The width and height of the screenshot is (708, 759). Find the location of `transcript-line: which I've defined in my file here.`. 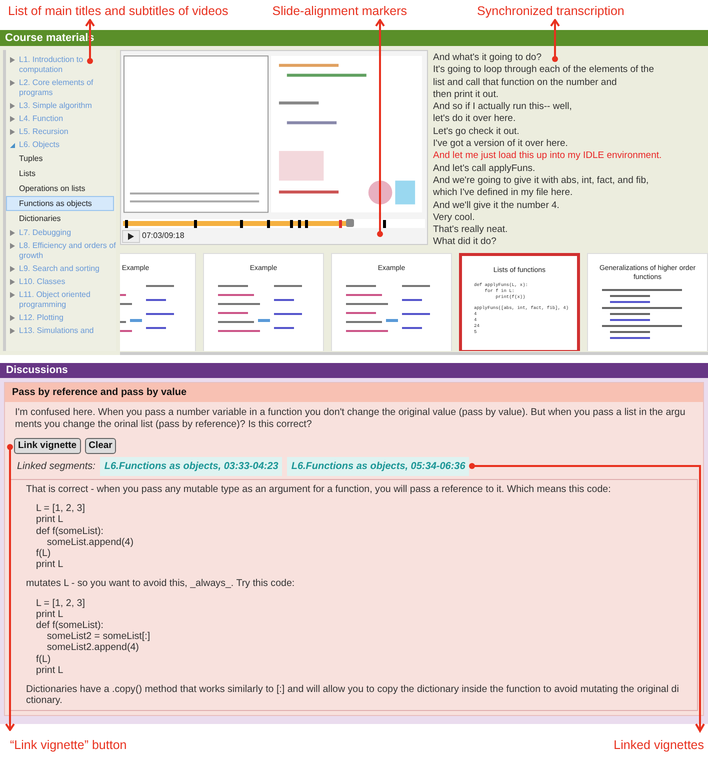

transcript-line: which I've defined in my file here. is located at coordinates (547, 193).